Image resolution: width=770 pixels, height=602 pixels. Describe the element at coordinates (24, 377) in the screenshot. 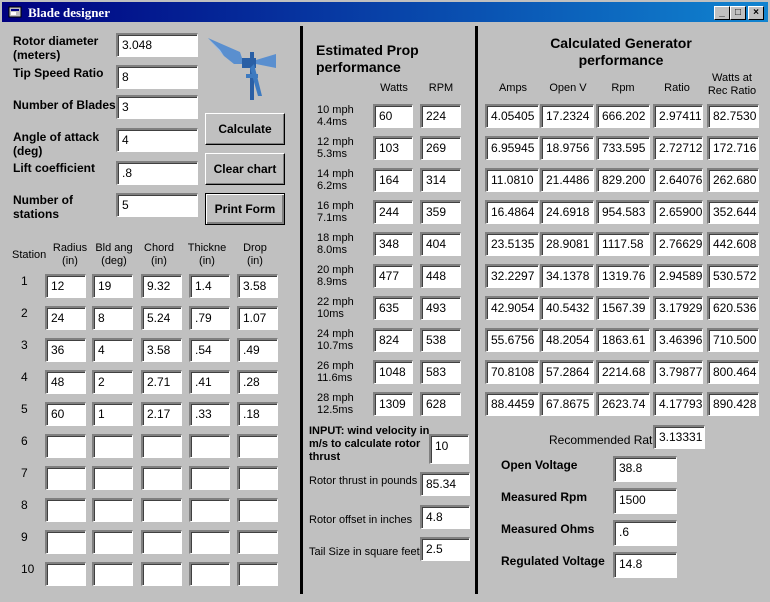

I see `station-number: 4` at that location.